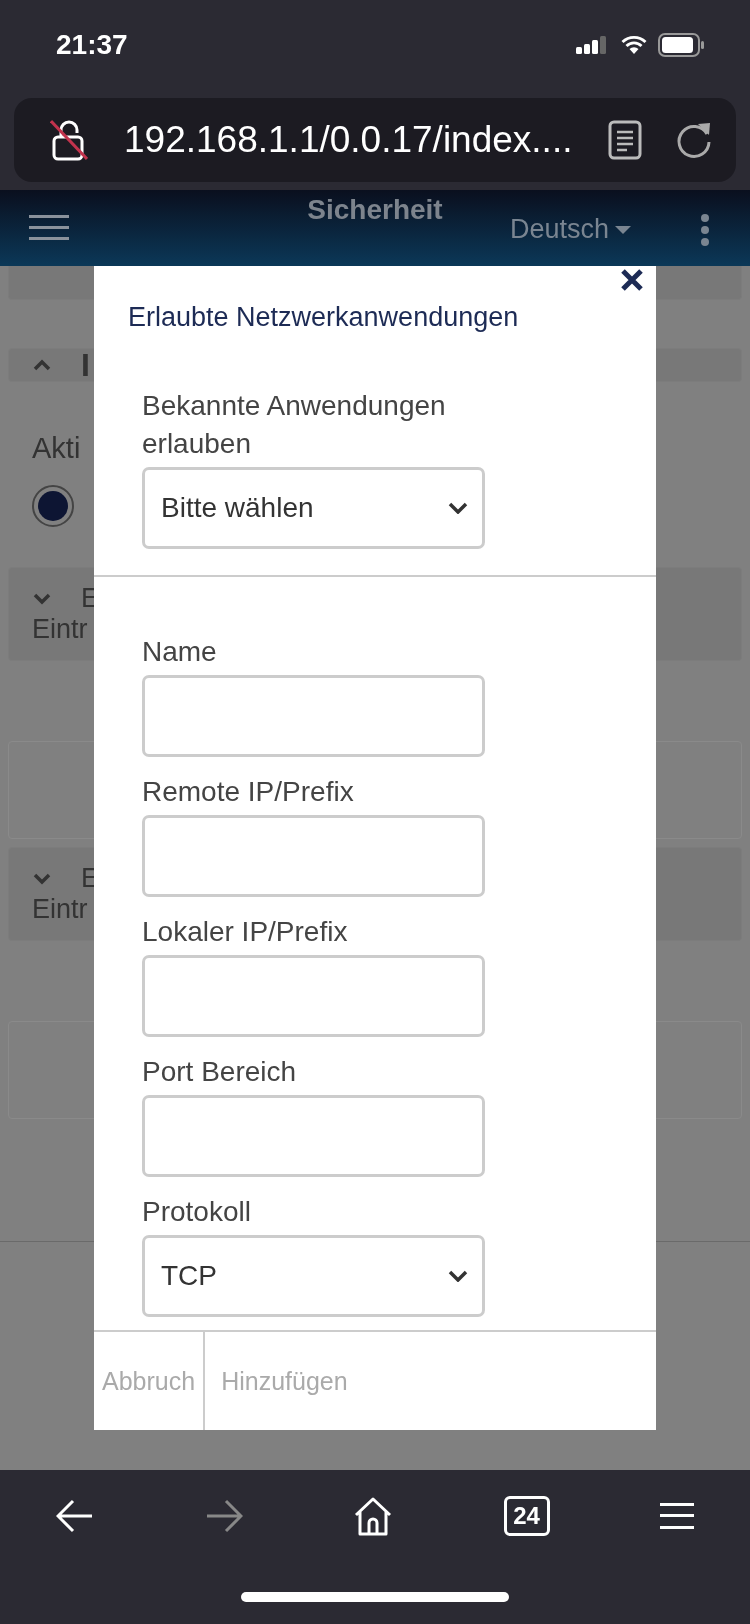  I want to click on field-label: Akti, so click(56, 448).